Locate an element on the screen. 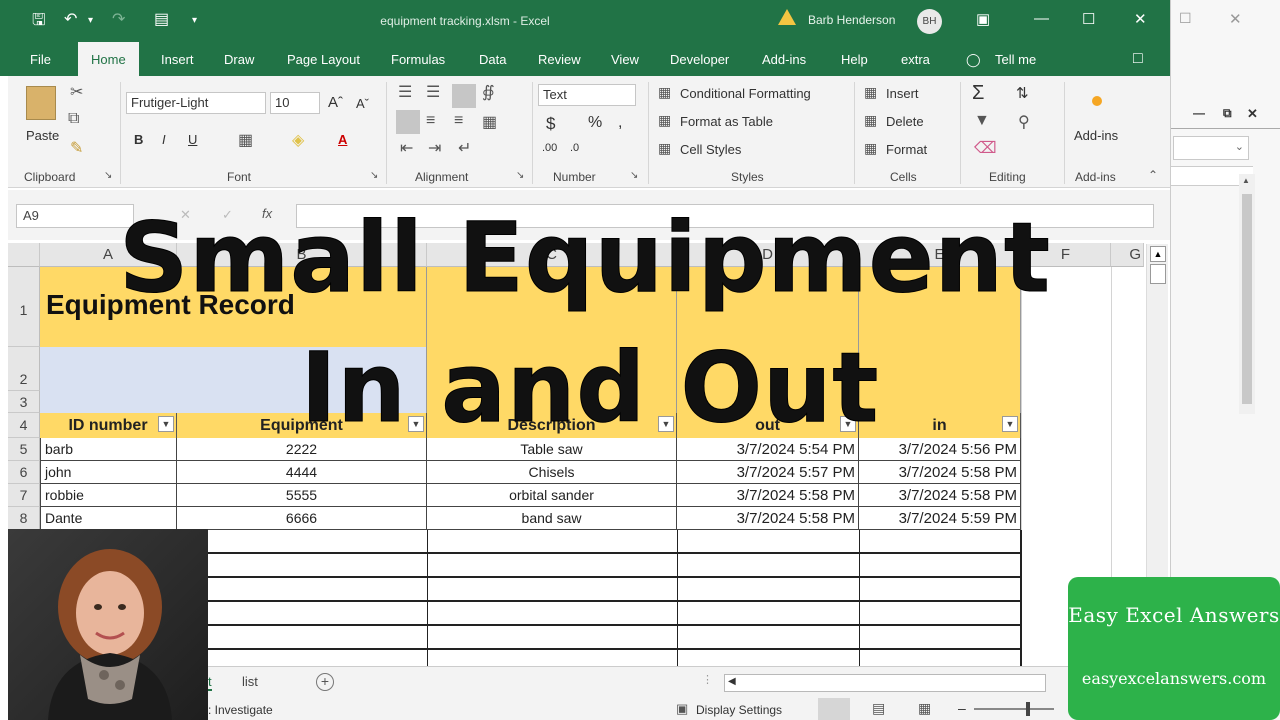 This screenshot has width=1280, height=720. cell-equipment: 6666 is located at coordinates (302, 518).